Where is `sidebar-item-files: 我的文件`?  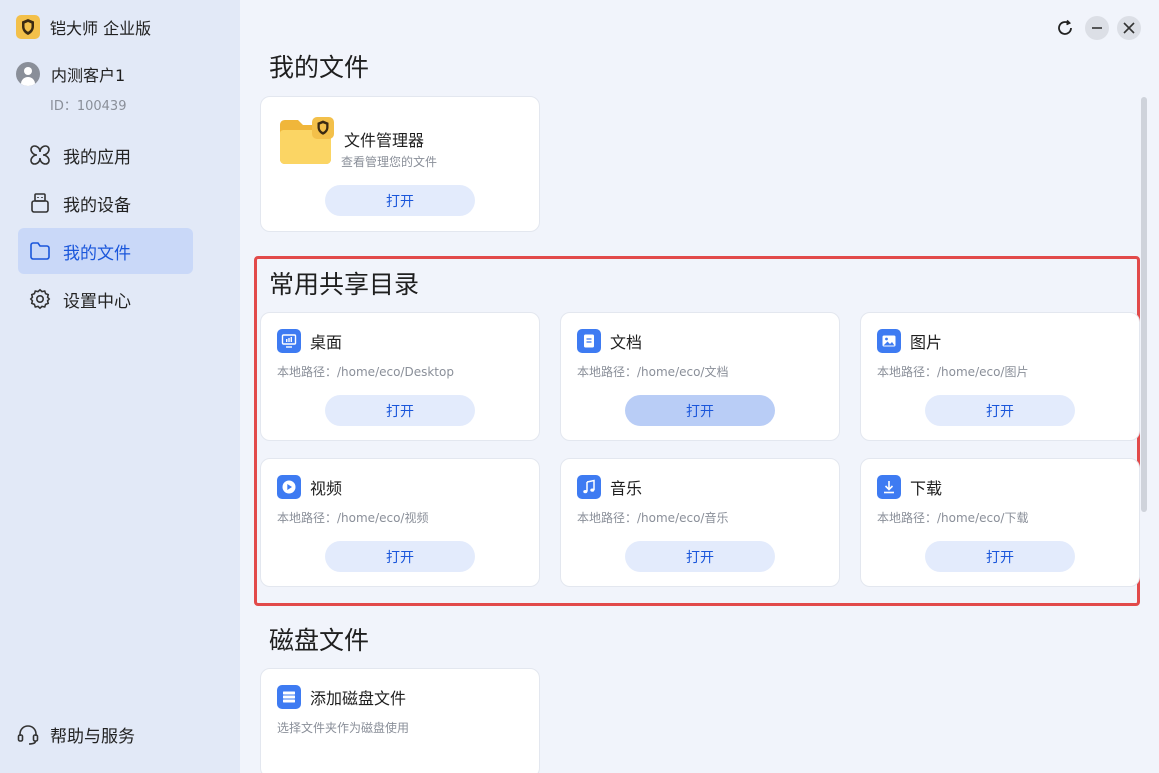
sidebar-item-files: 我的文件 is located at coordinates (105, 251).